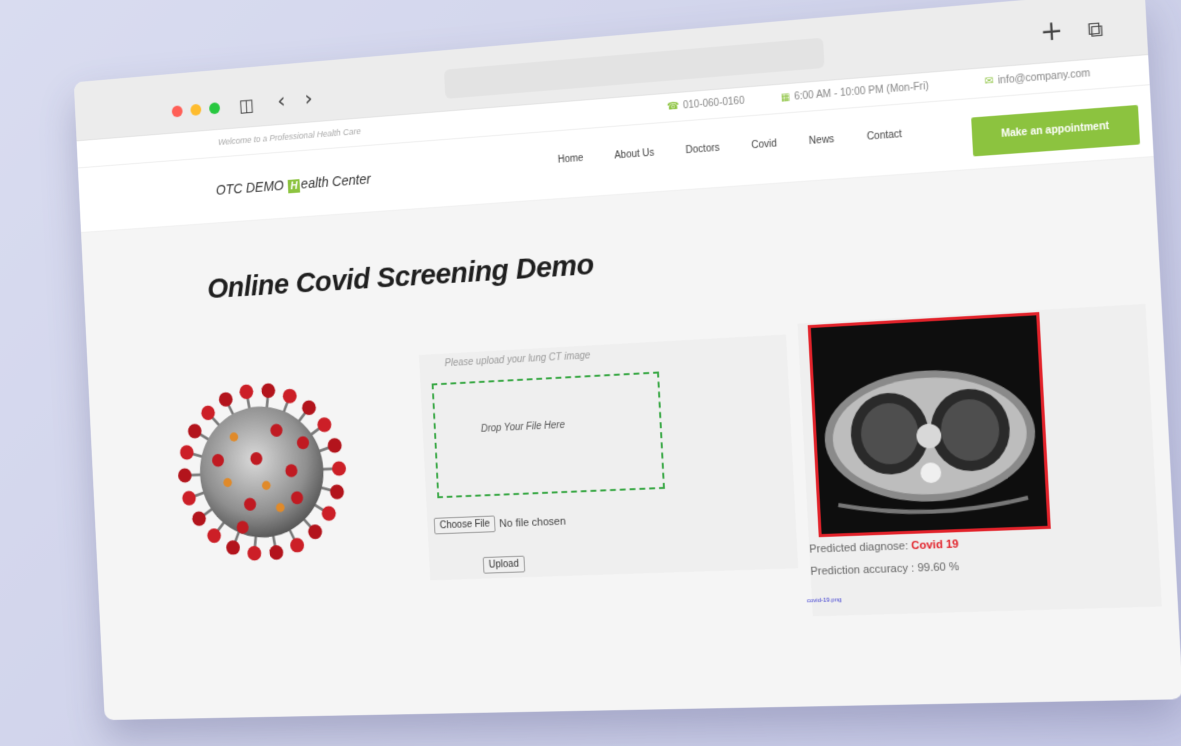 The height and width of the screenshot is (746, 1181). Describe the element at coordinates (730, 147) in the screenshot. I see `main-nav: Home About Us Doctors Covid News Contact` at that location.